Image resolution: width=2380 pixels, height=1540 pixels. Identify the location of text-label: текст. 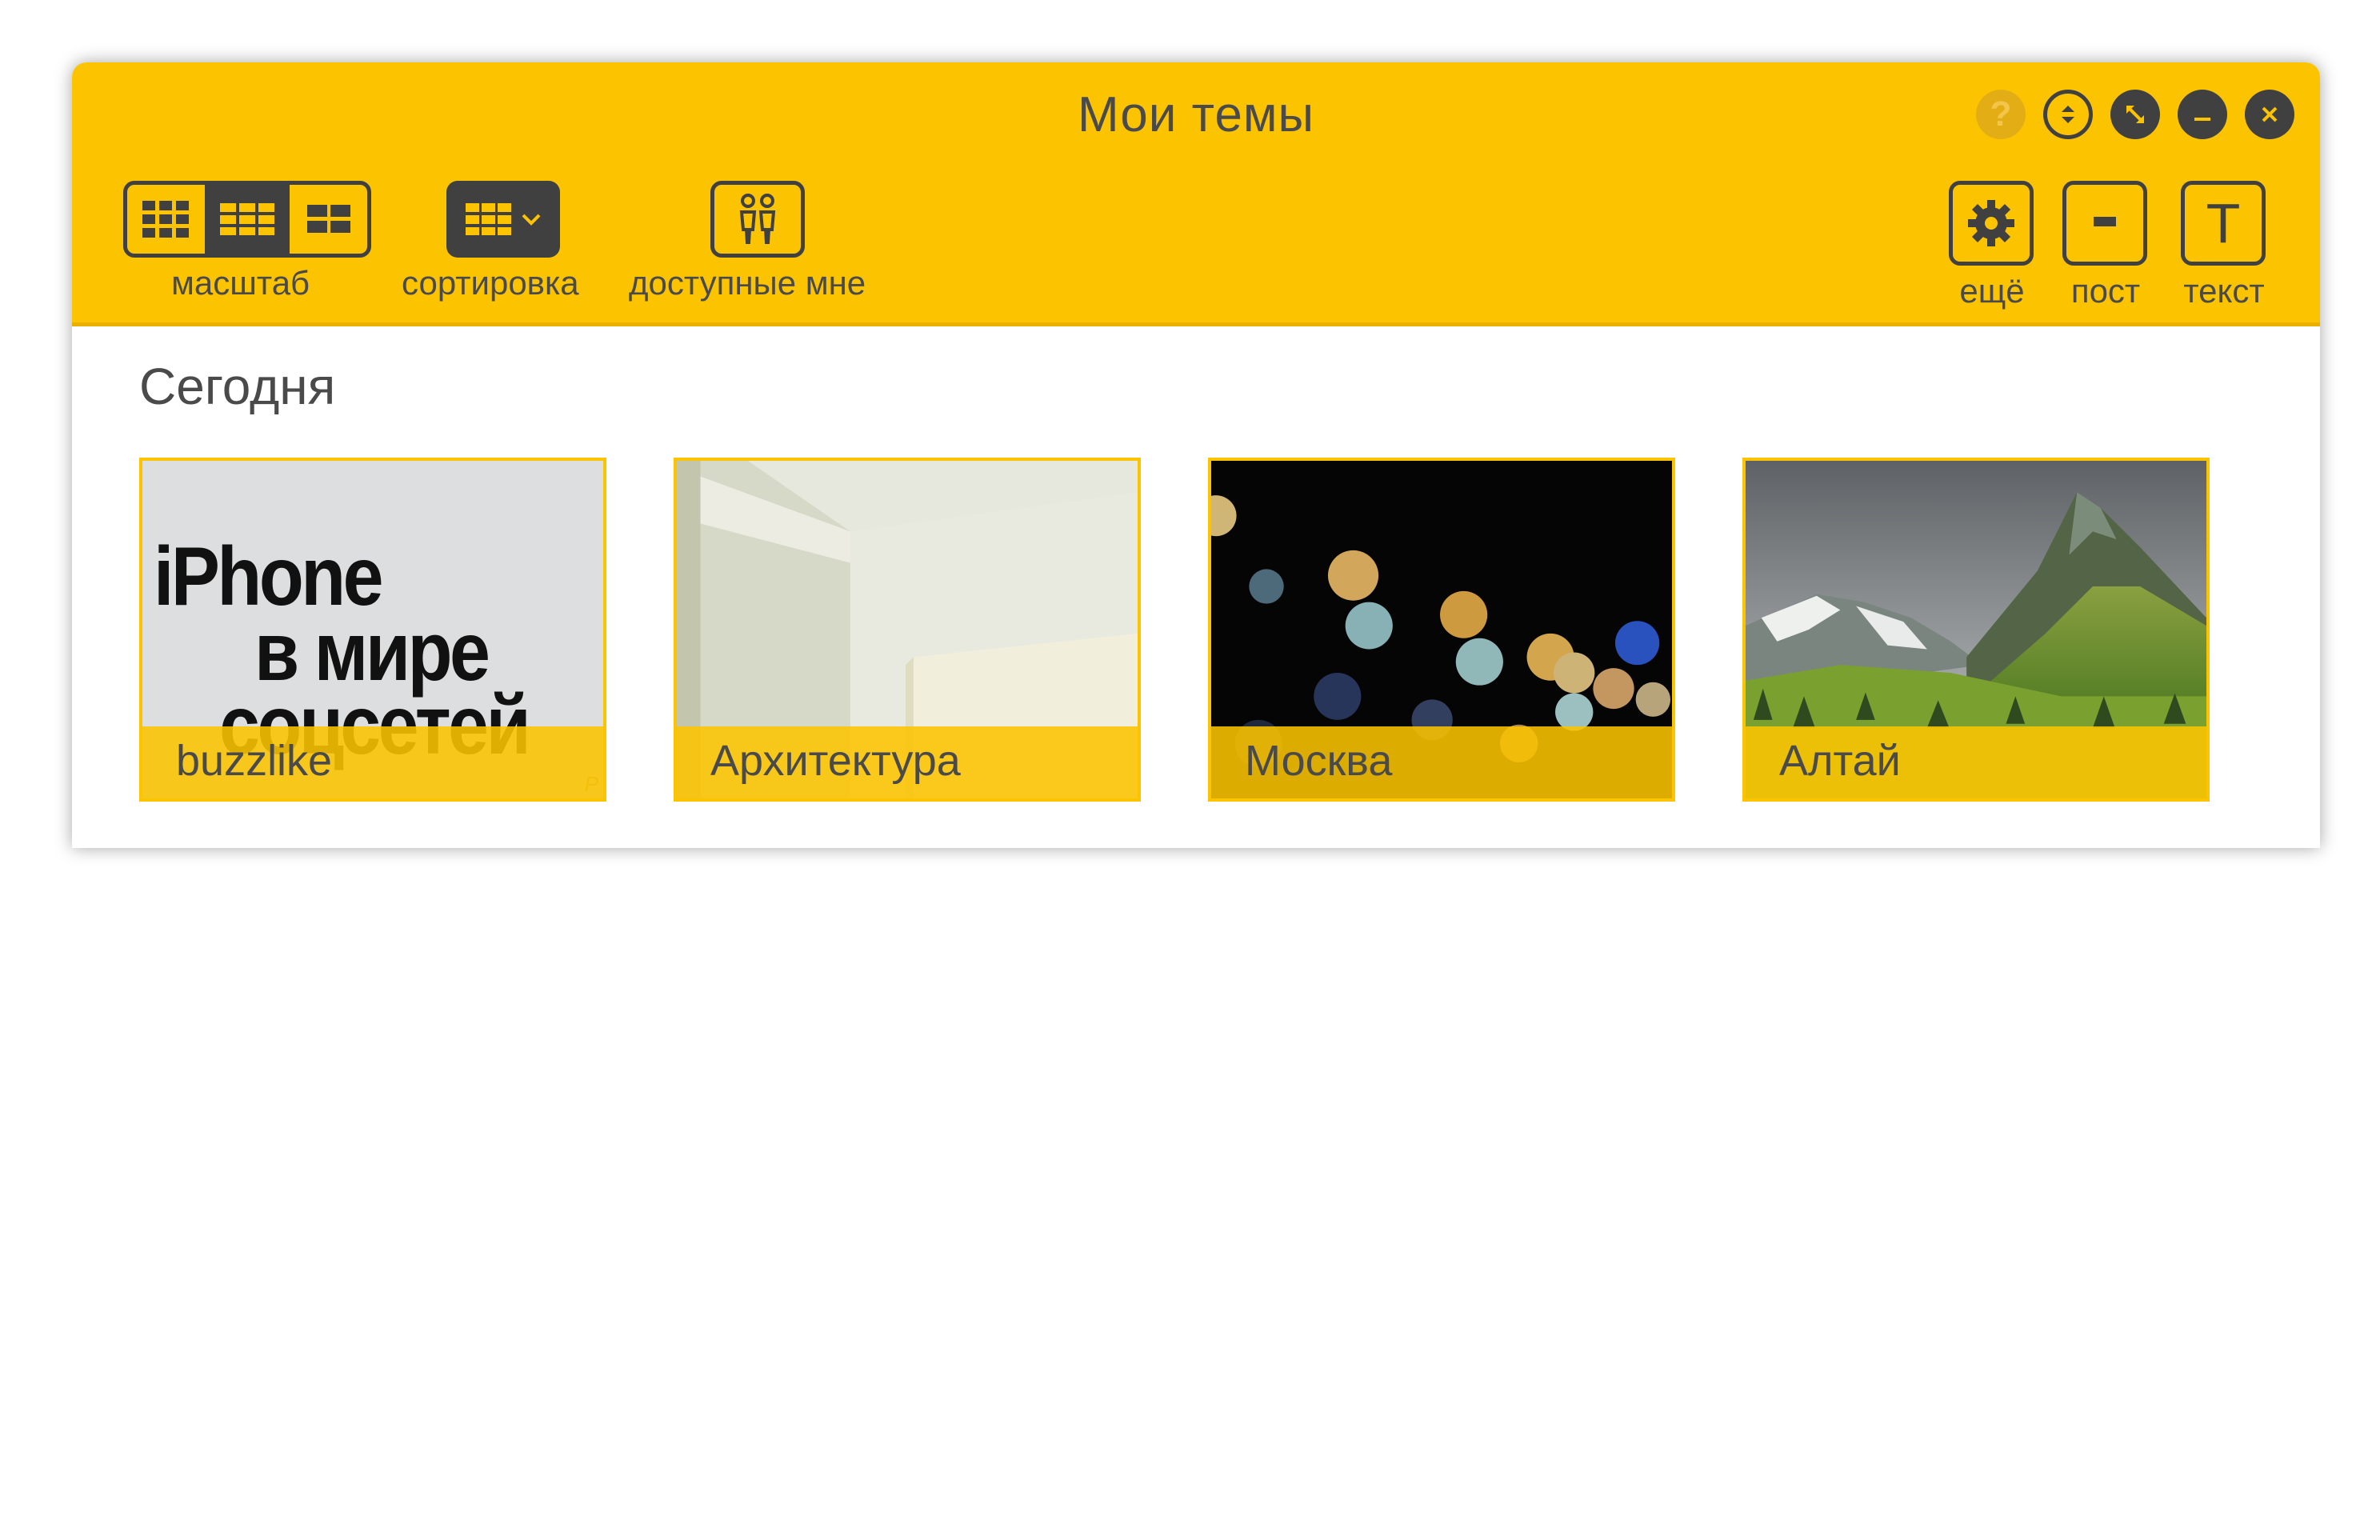
(2224, 291).